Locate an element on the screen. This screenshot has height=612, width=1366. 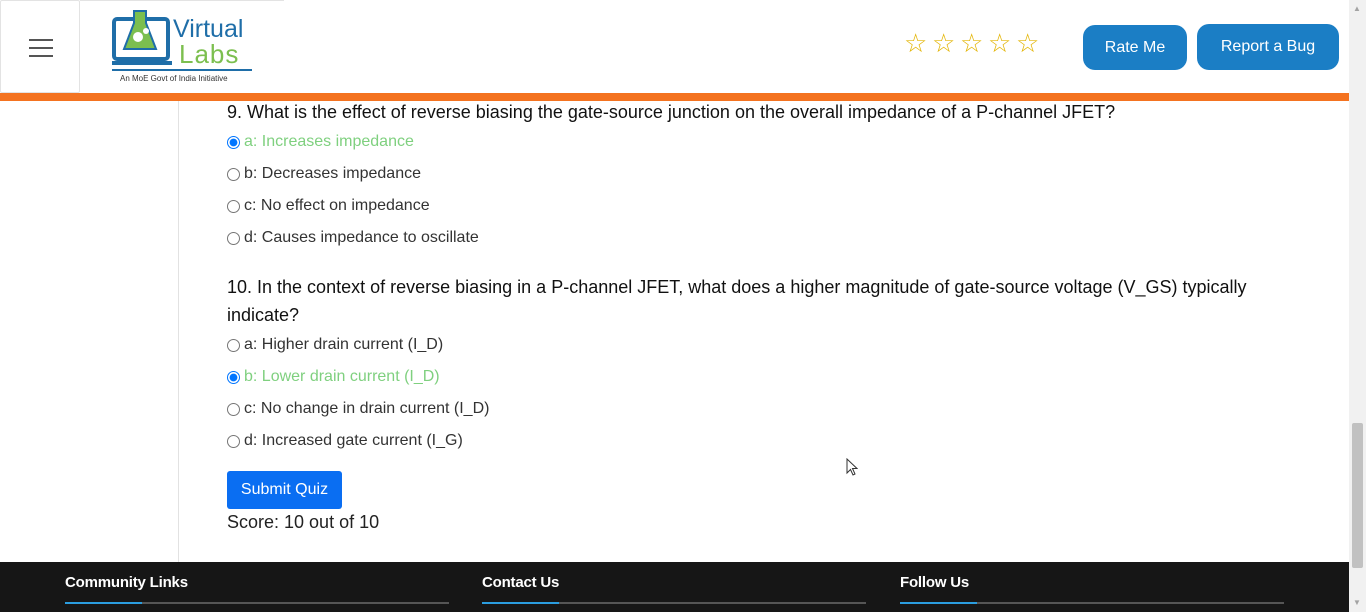
menu-button is located at coordinates (40, 46).